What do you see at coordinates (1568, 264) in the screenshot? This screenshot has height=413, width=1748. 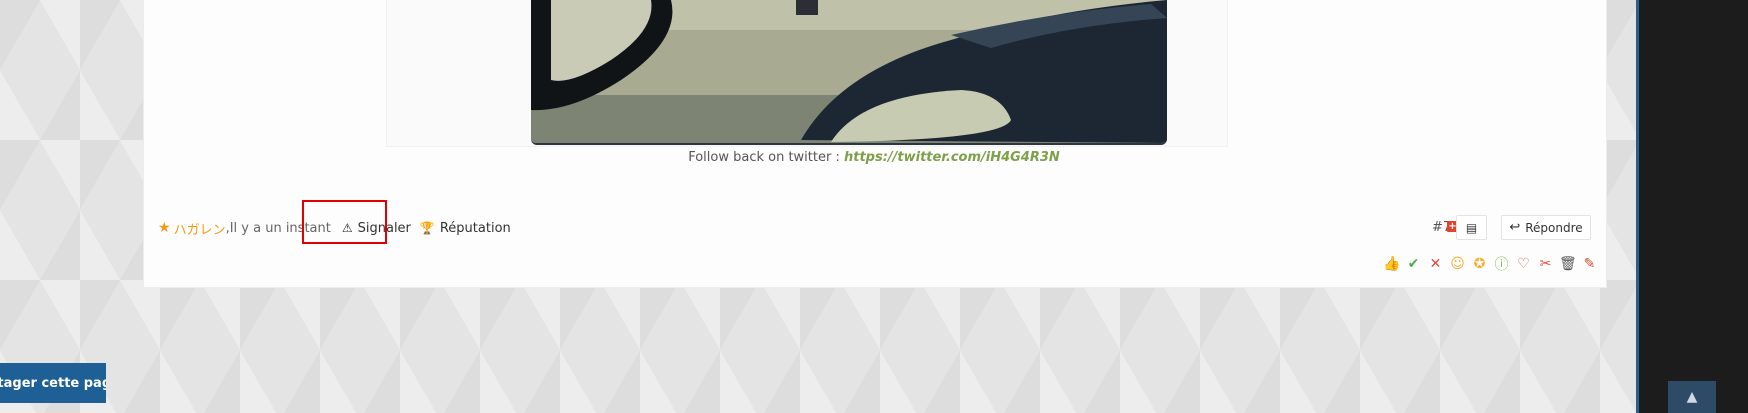 I see `trash-icon: 🗑` at bounding box center [1568, 264].